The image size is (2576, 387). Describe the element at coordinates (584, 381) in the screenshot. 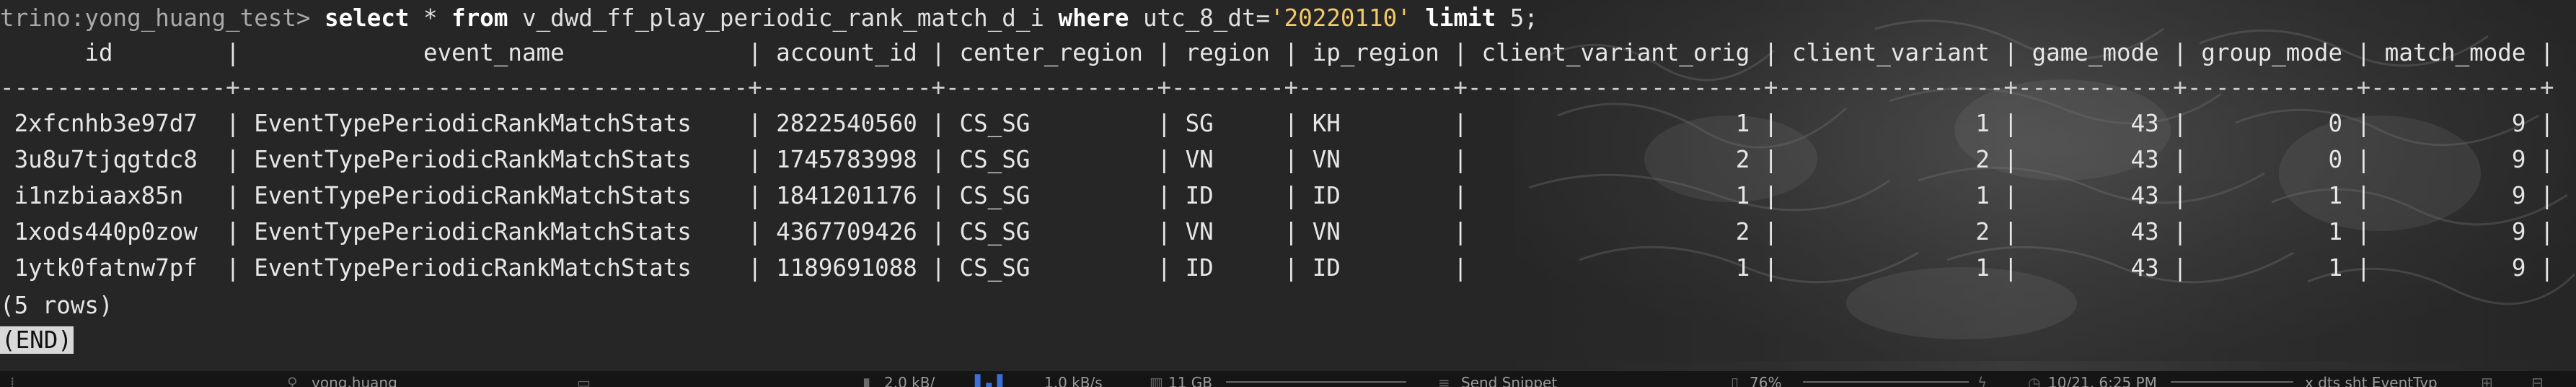

I see `folder-icon: ▭` at that location.